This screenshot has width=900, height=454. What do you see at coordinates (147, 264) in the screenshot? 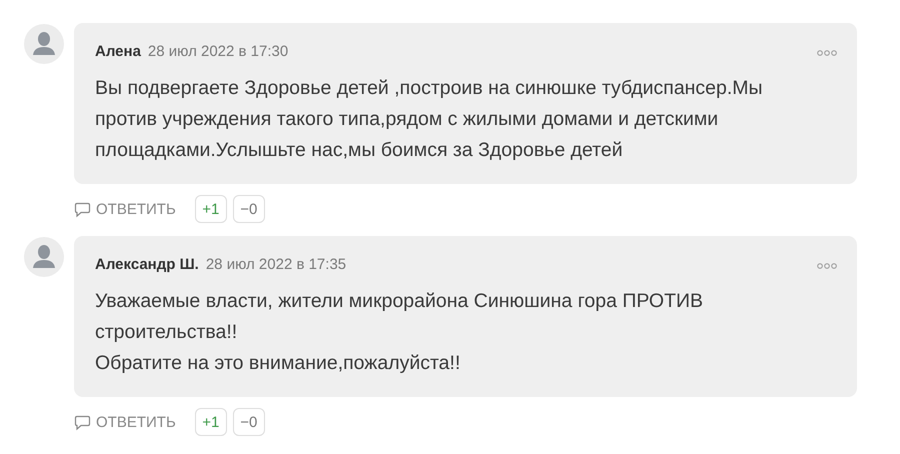
I see `author-name: Александр Ш.` at bounding box center [147, 264].